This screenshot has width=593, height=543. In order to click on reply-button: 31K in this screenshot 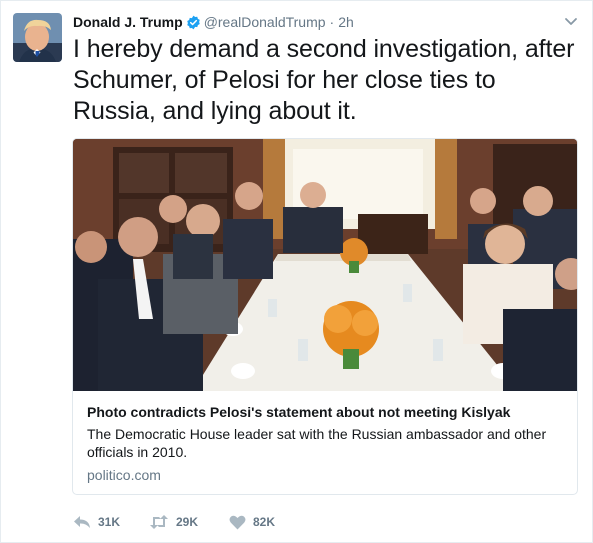, I will do `click(111, 522)`.